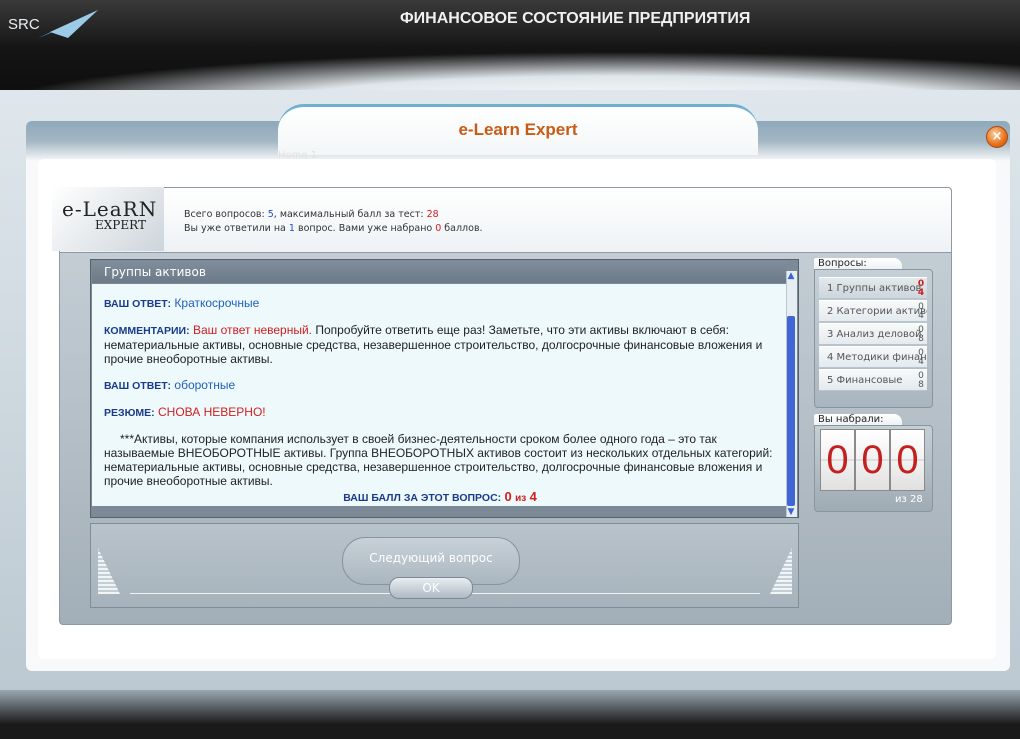 The width and height of the screenshot is (1020, 739). What do you see at coordinates (24, 24) in the screenshot?
I see `src-logo: SRC` at bounding box center [24, 24].